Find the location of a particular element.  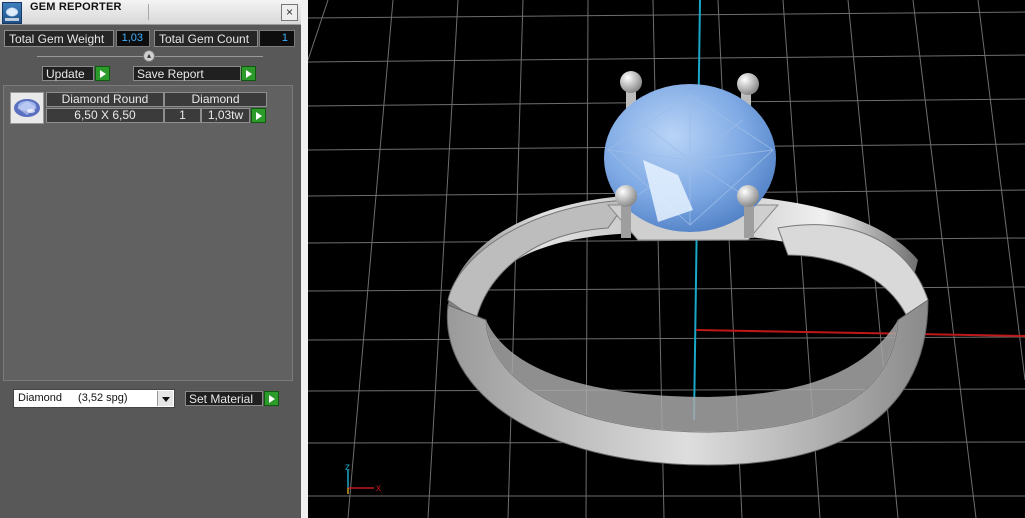

gem-row-select-icon is located at coordinates (258, 115).